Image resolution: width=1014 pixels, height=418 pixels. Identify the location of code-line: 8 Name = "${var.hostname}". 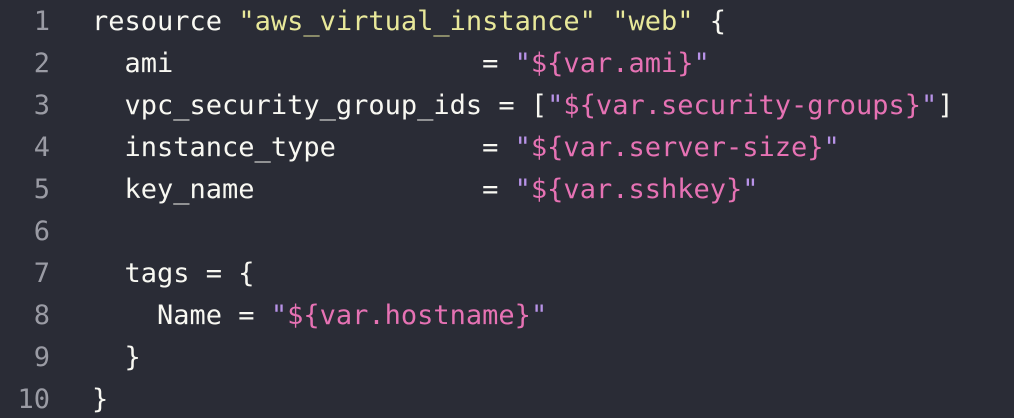
(507, 316).